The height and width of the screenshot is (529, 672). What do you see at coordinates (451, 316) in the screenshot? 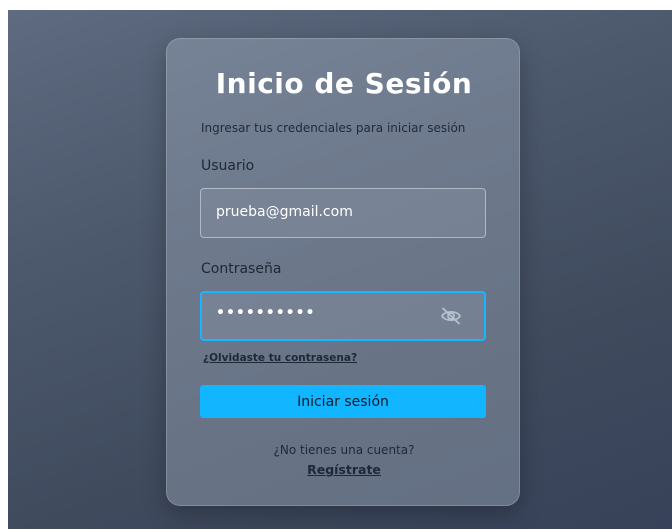
I see `eye-slash-icon` at bounding box center [451, 316].